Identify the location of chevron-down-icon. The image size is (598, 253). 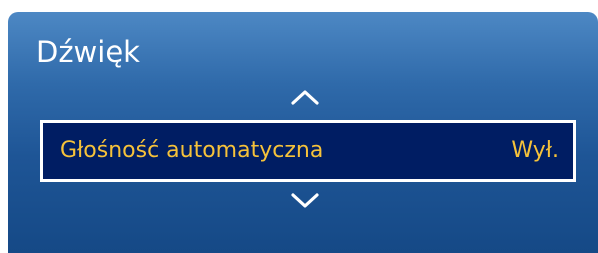
(305, 201).